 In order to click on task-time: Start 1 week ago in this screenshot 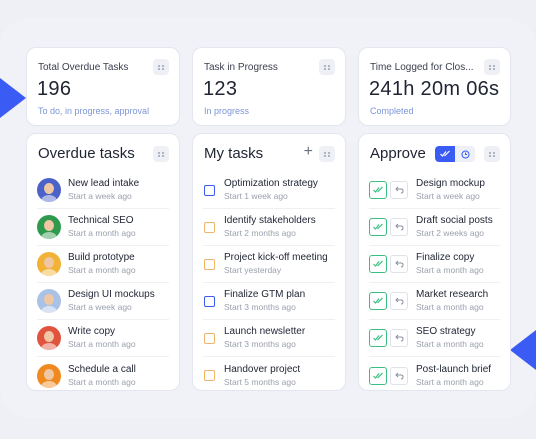, I will do `click(256, 196)`.